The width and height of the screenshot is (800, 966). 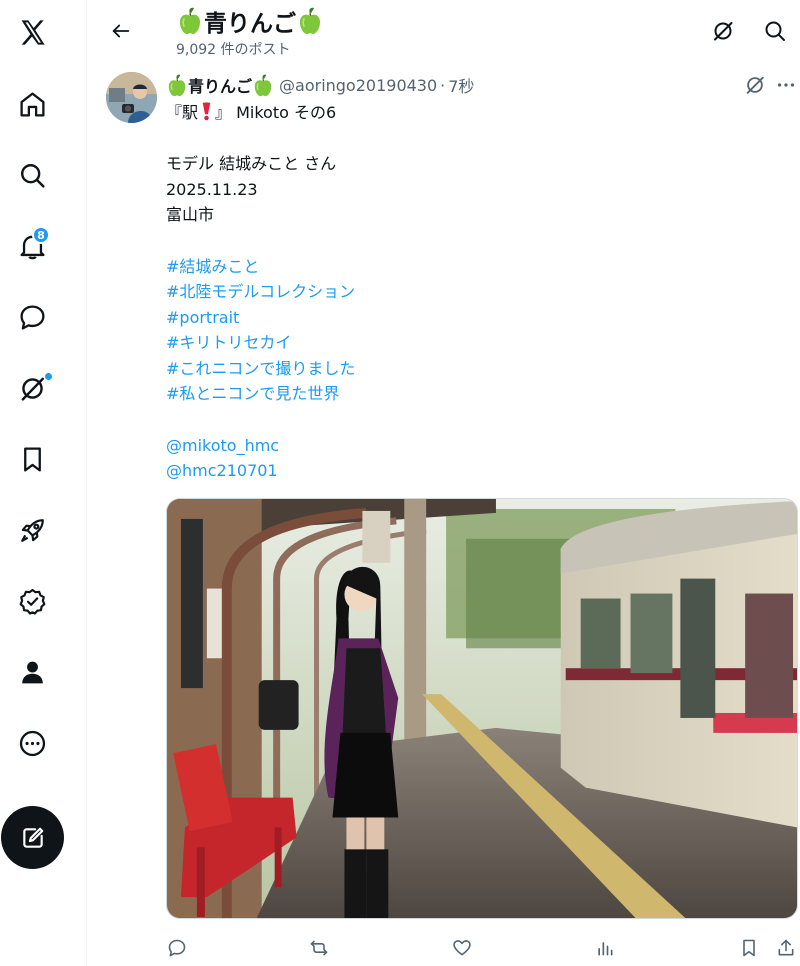 I want to click on mention-link: @hmc210701, so click(x=222, y=471).